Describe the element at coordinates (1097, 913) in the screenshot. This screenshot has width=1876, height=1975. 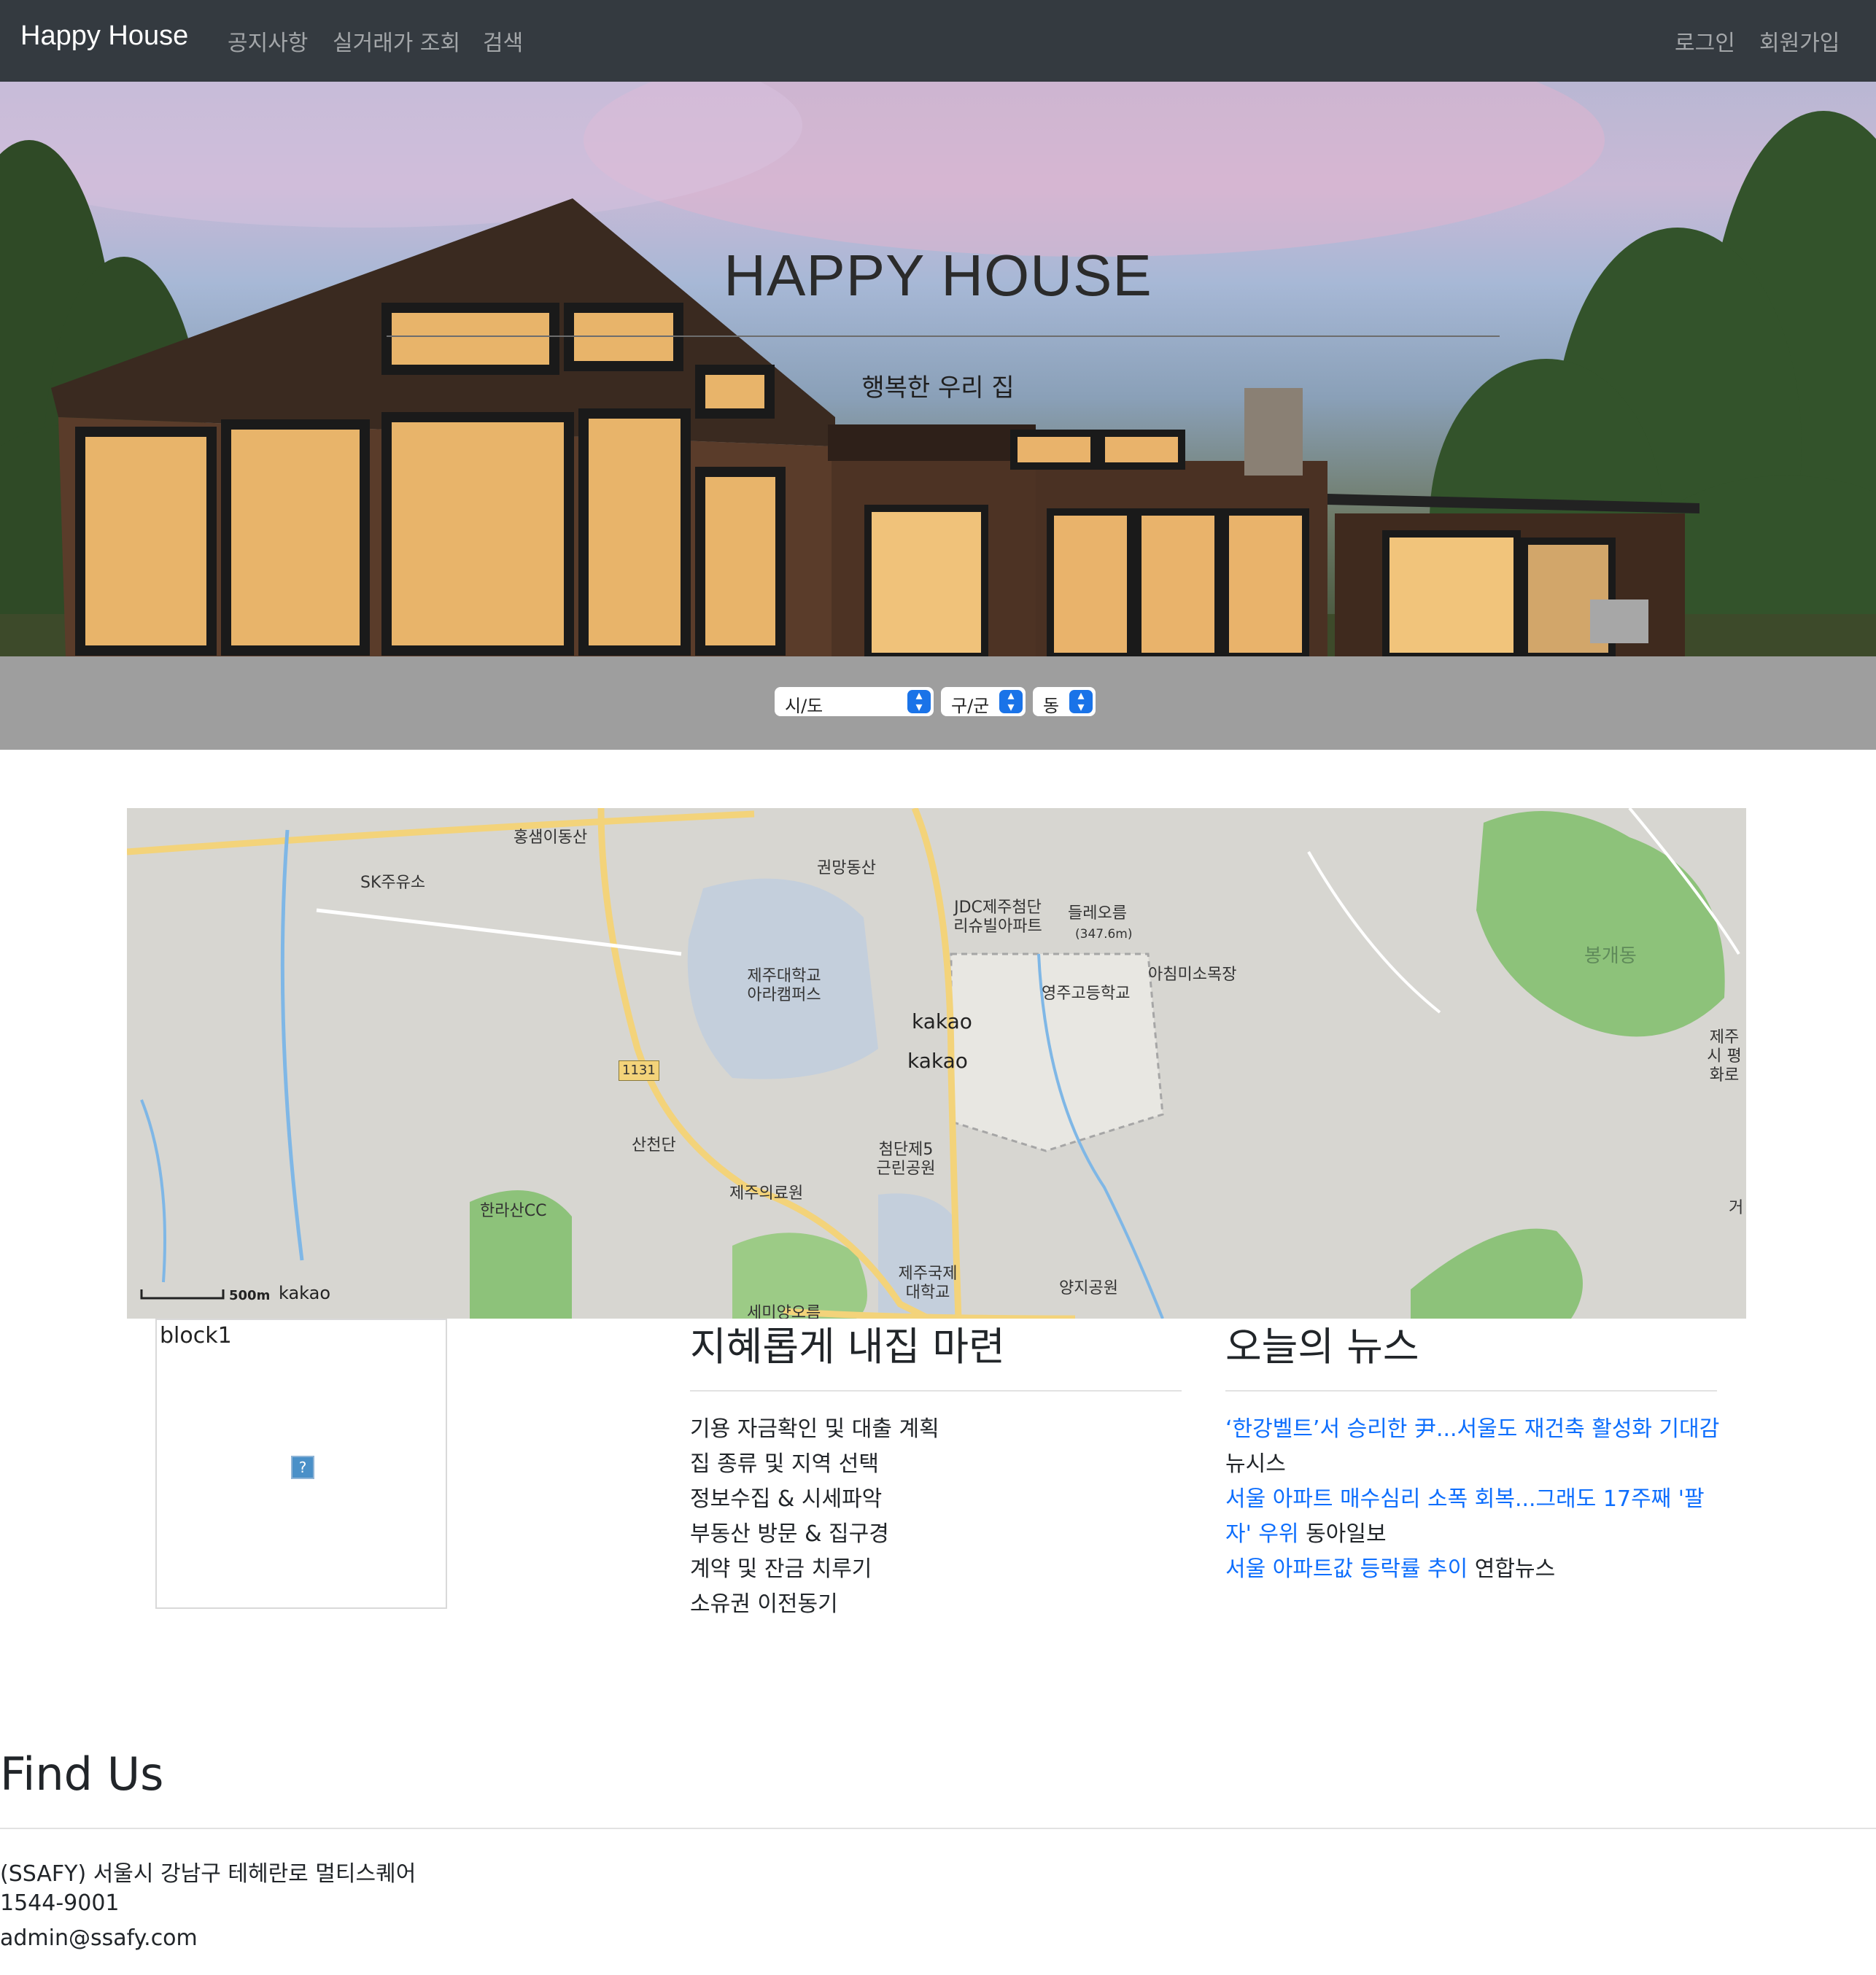
I see `map-label: 들레오름` at that location.